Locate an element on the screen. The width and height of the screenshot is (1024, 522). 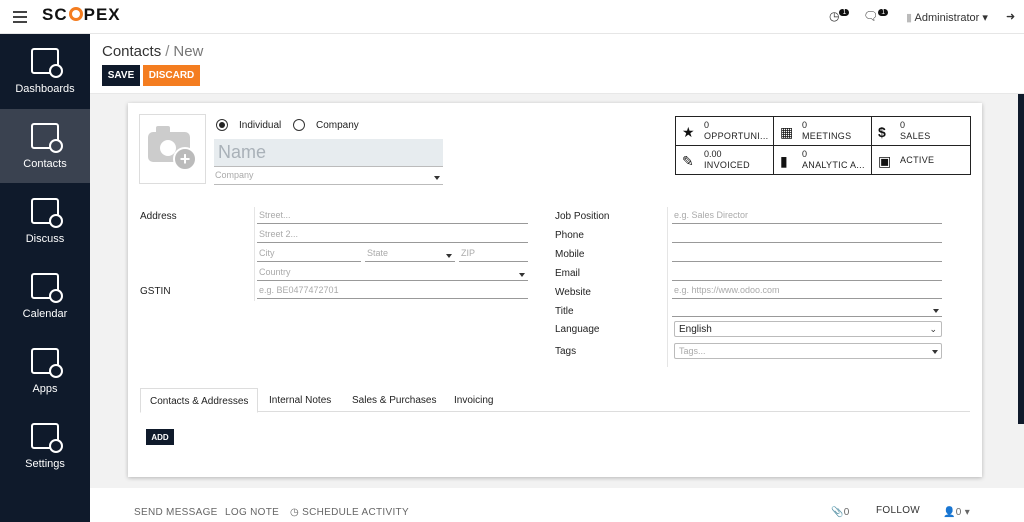
user-menu: ▮ Administrator ▾ is located at coordinates (947, 17).